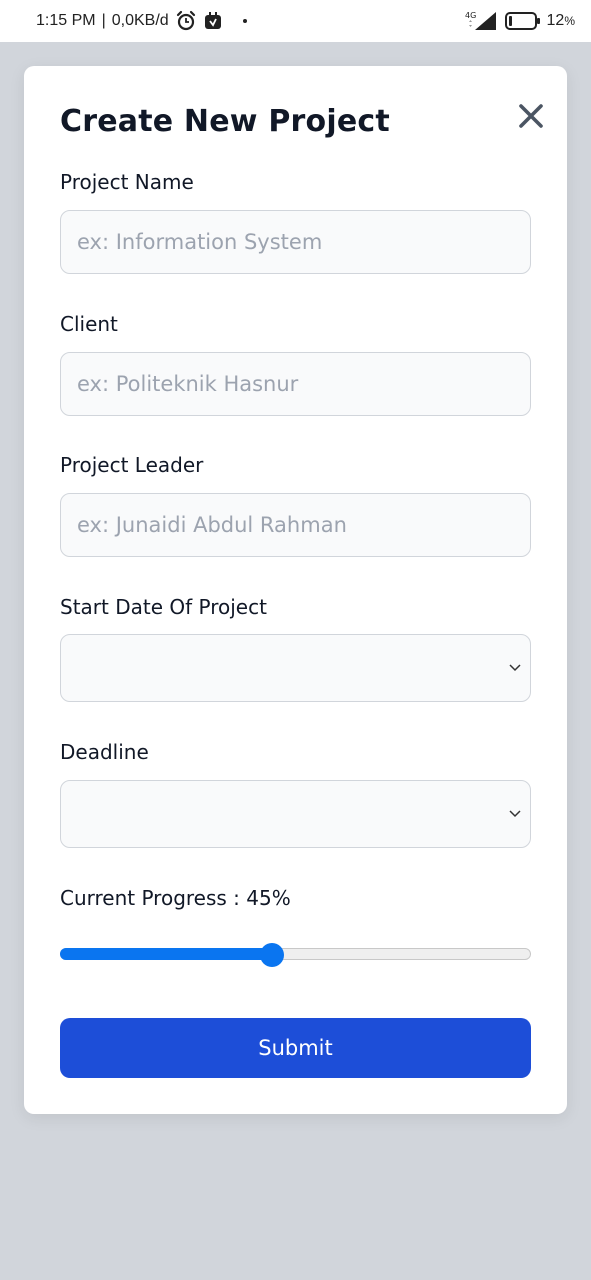  I want to click on modal-title: Create New Project, so click(225, 121).